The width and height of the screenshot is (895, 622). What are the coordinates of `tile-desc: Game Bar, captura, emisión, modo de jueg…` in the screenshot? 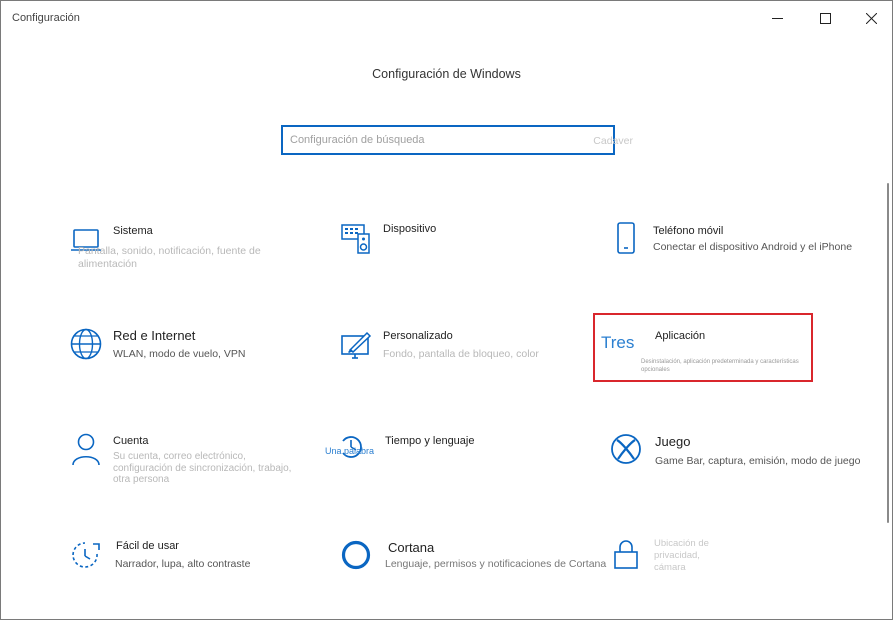 It's located at (758, 461).